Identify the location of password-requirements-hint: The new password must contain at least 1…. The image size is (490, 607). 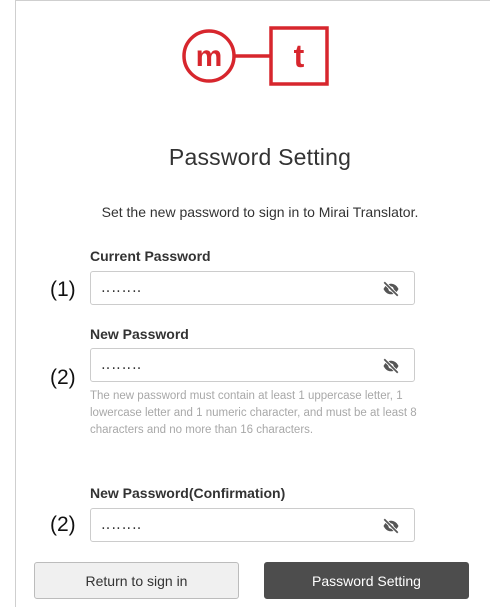
(253, 413).